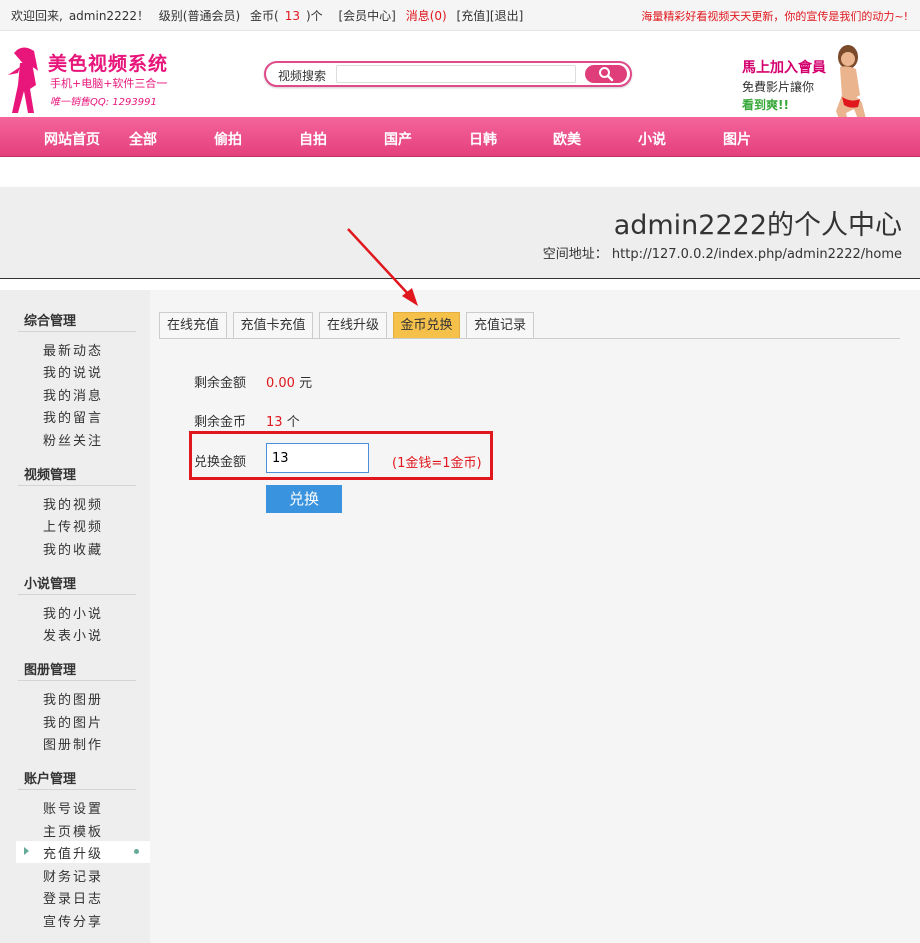 Image resolution: width=920 pixels, height=943 pixels. I want to click on search-input, so click(456, 74).